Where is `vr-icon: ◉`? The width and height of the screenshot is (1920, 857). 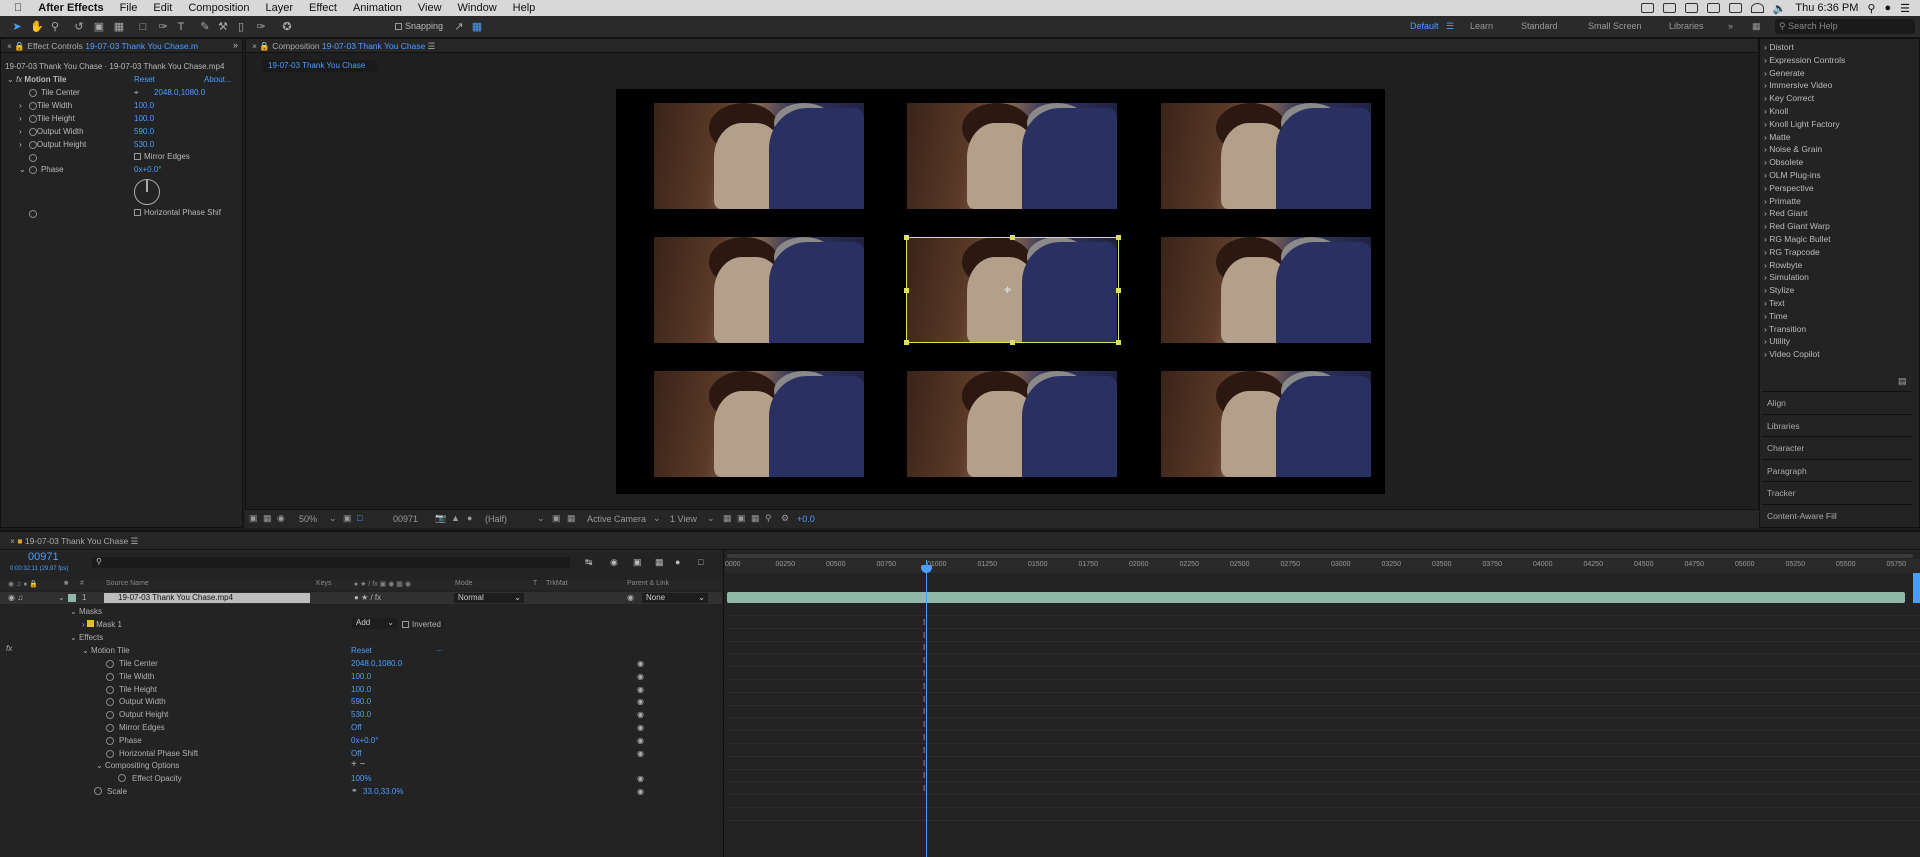
vr-icon: ◉ is located at coordinates (281, 518).